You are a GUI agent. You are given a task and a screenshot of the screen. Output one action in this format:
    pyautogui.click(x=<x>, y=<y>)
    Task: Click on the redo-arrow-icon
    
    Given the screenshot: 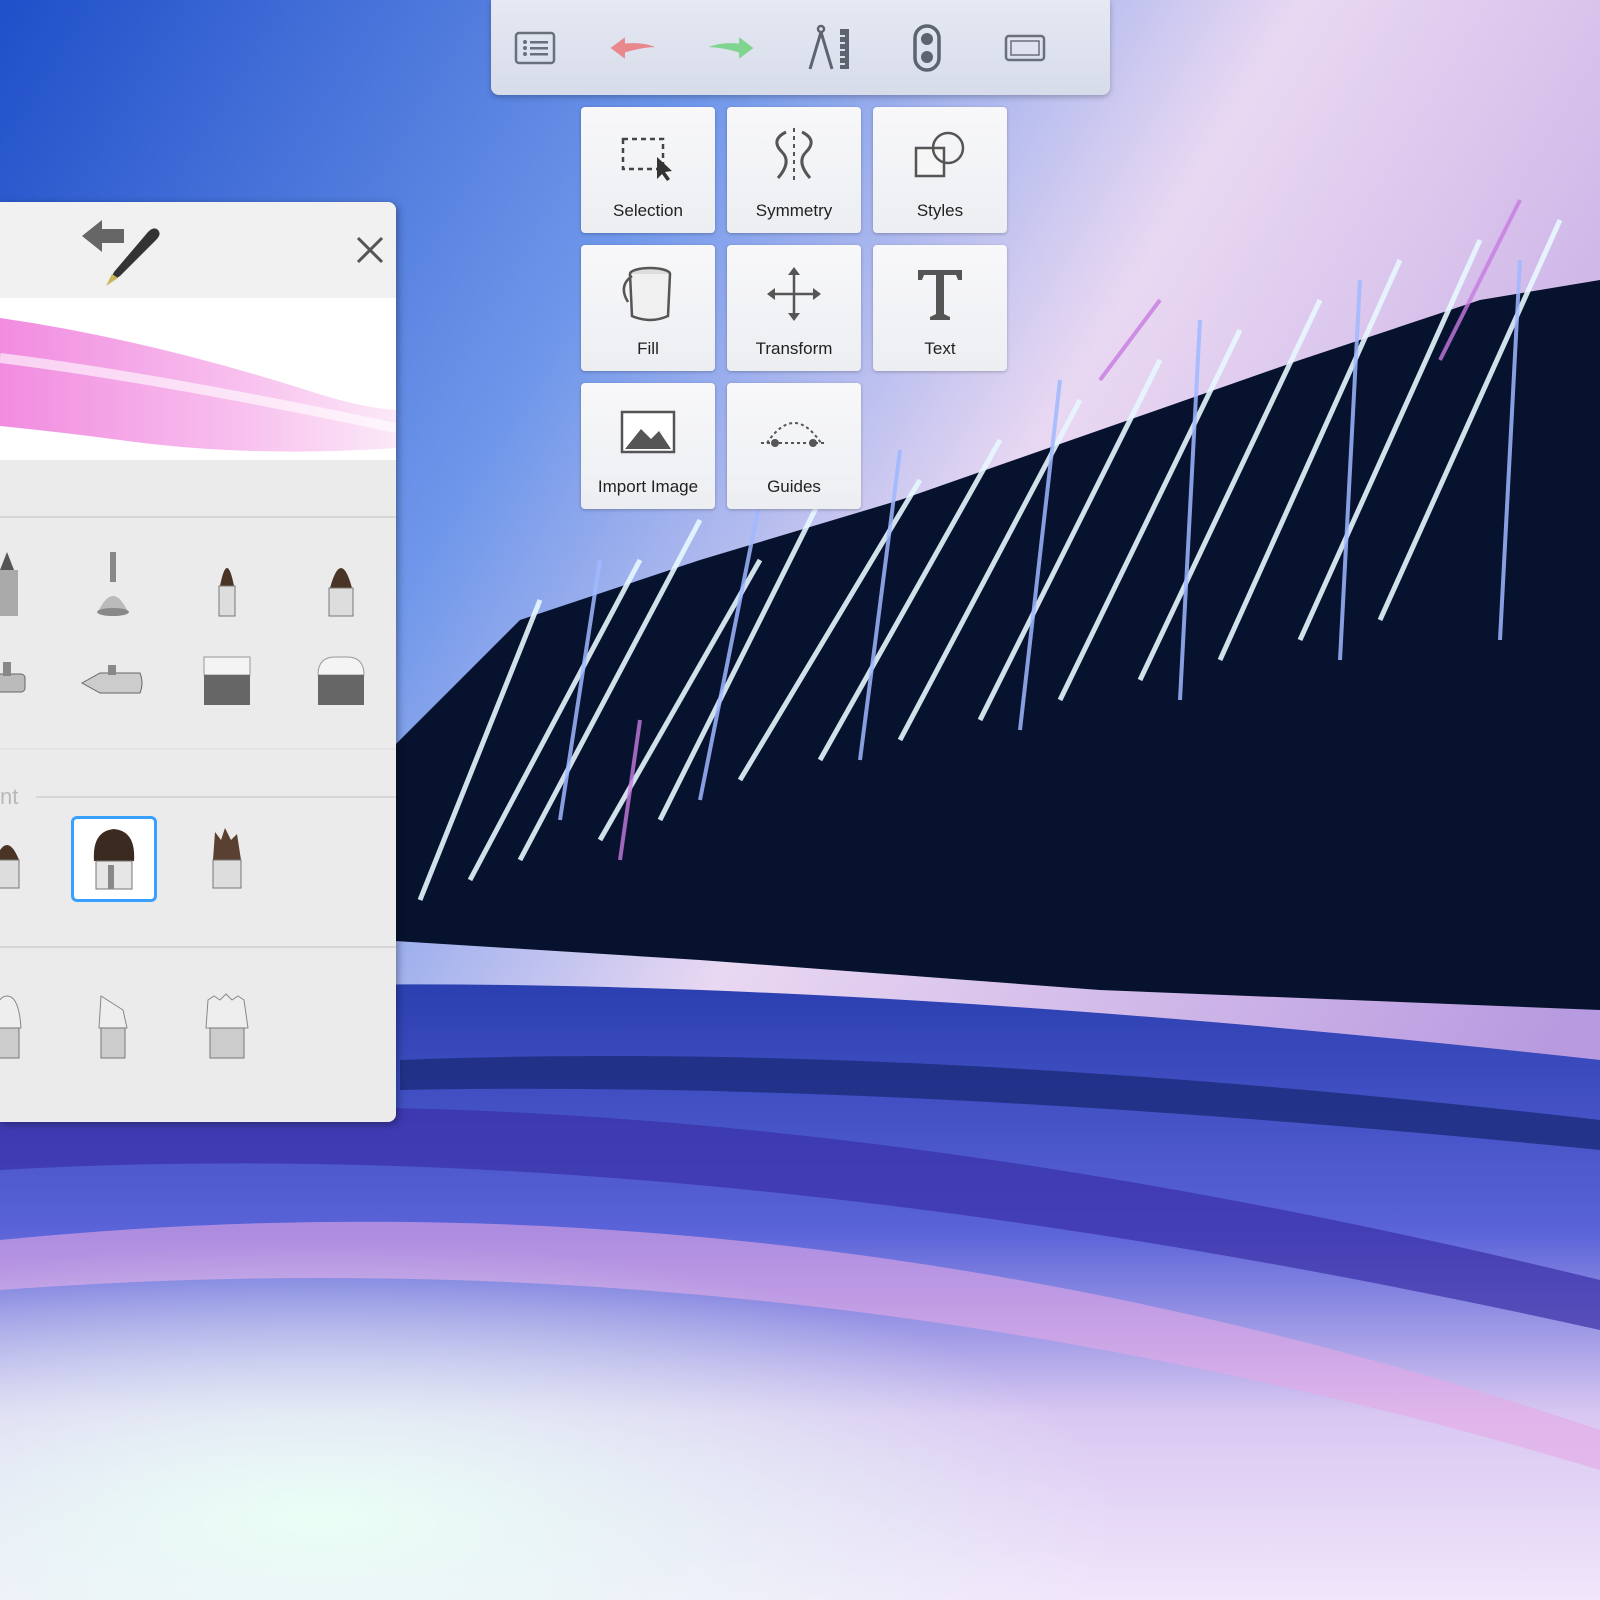 What is the action you would take?
    pyautogui.click(x=731, y=48)
    